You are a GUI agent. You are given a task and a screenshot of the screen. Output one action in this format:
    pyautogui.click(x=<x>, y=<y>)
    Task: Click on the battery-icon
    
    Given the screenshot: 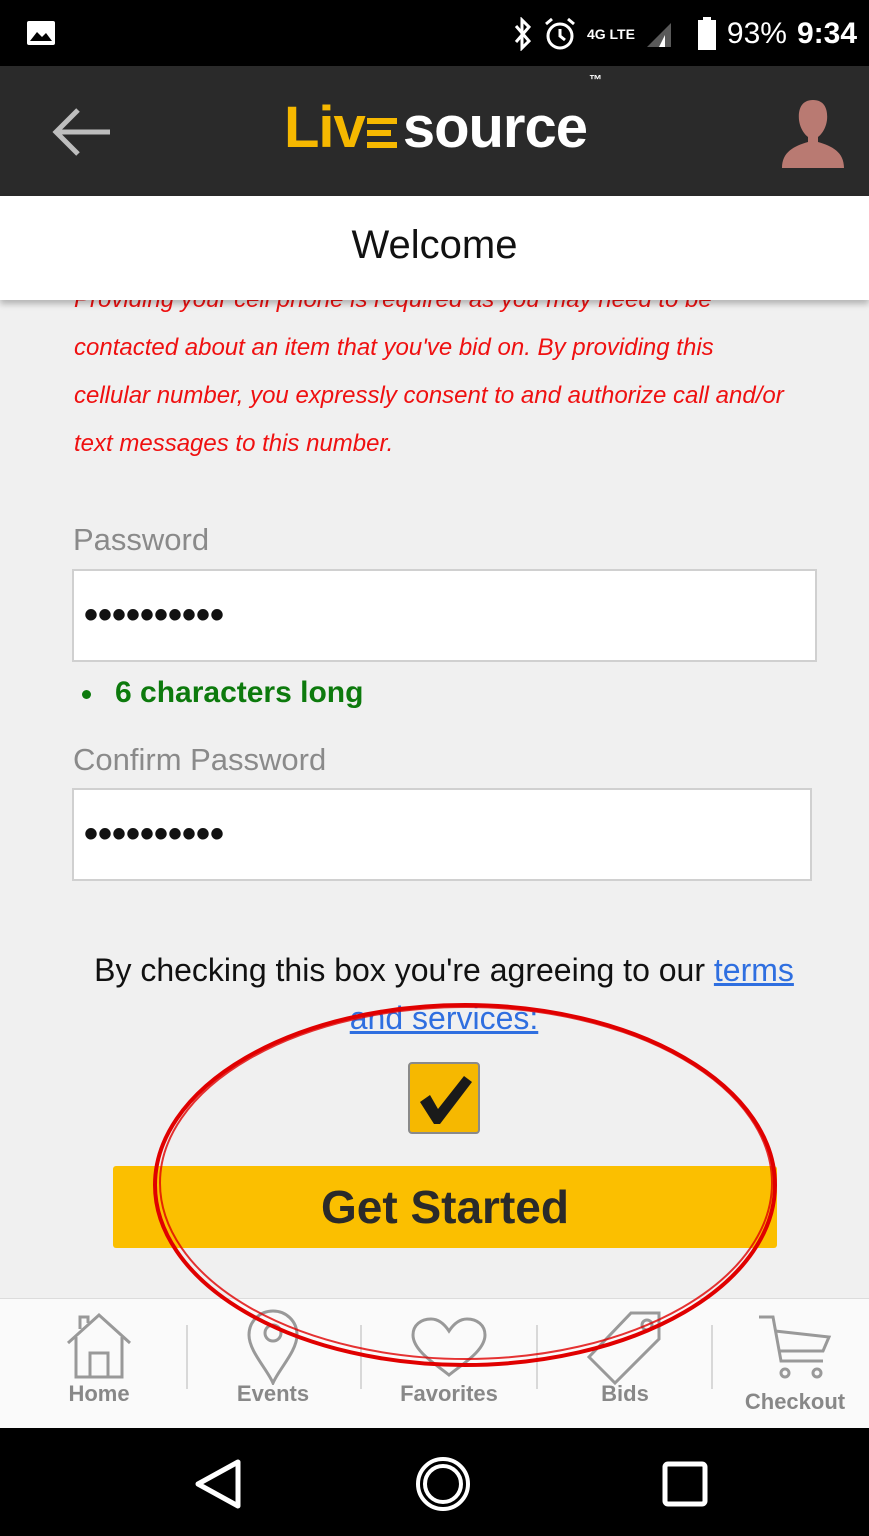 What is the action you would take?
    pyautogui.click(x=706, y=33)
    